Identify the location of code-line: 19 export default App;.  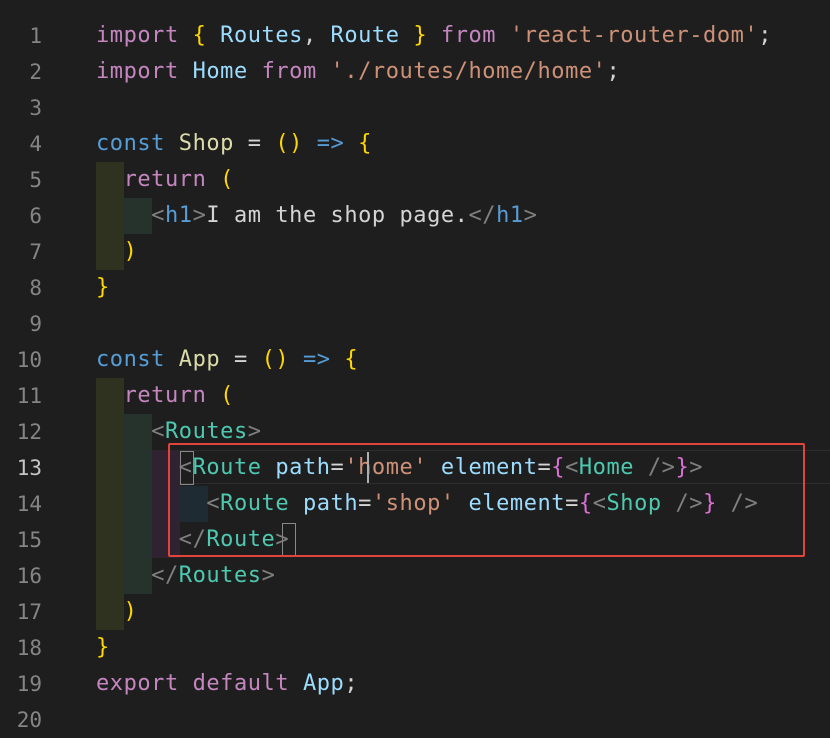
(415, 684).